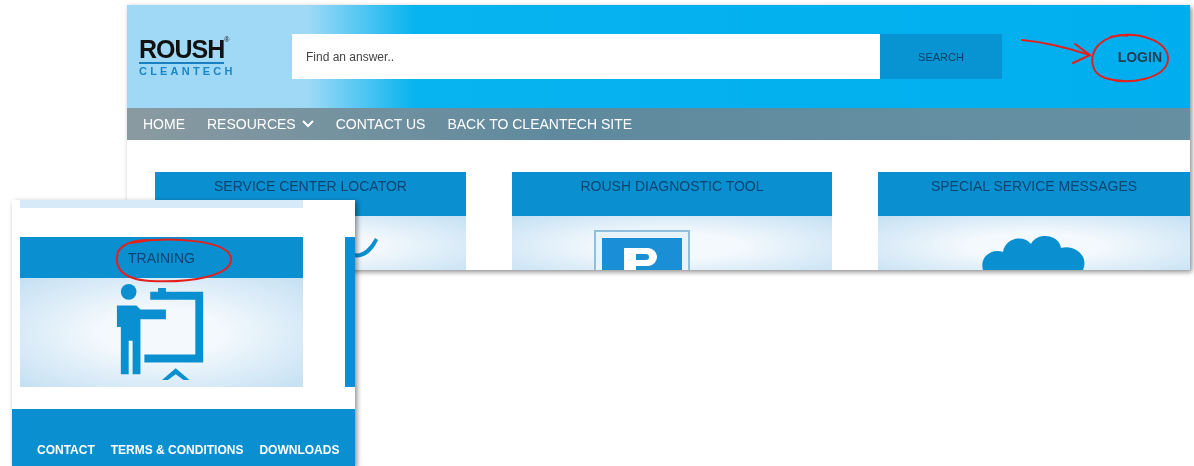 This screenshot has height=466, width=1194. I want to click on nav-link: RESOURCES, so click(260, 124).